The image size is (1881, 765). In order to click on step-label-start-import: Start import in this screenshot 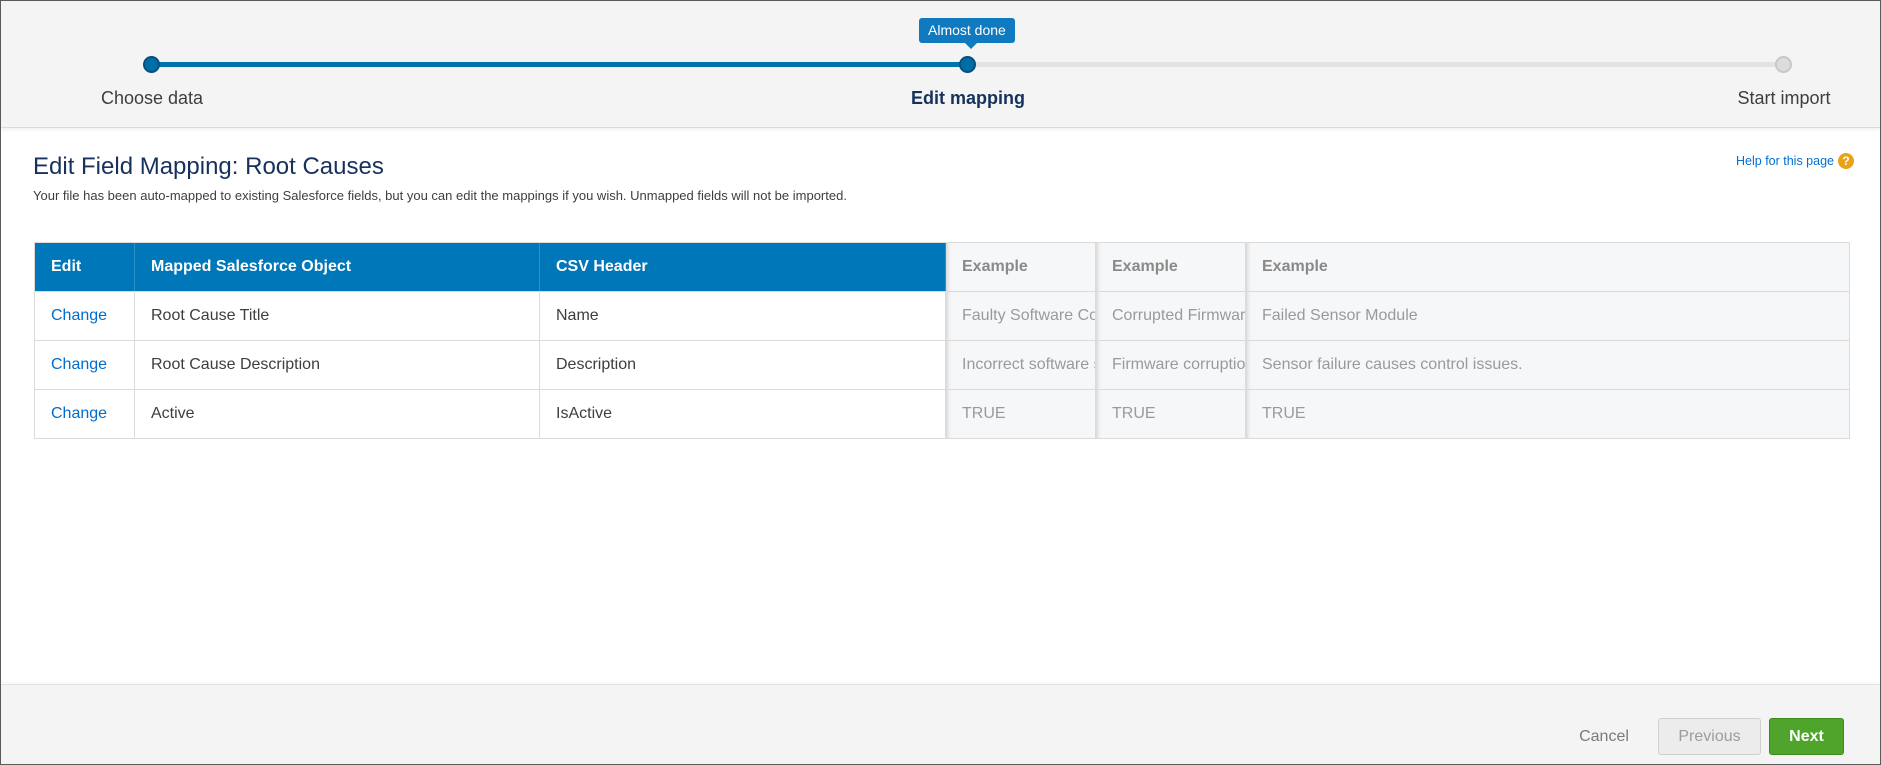, I will do `click(1784, 98)`.